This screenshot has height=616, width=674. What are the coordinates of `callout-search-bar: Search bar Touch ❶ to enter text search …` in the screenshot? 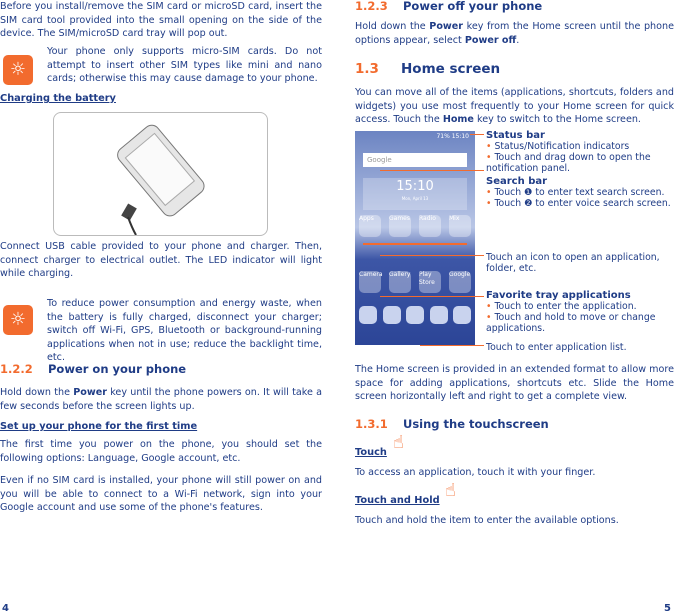 It's located at (580, 192).